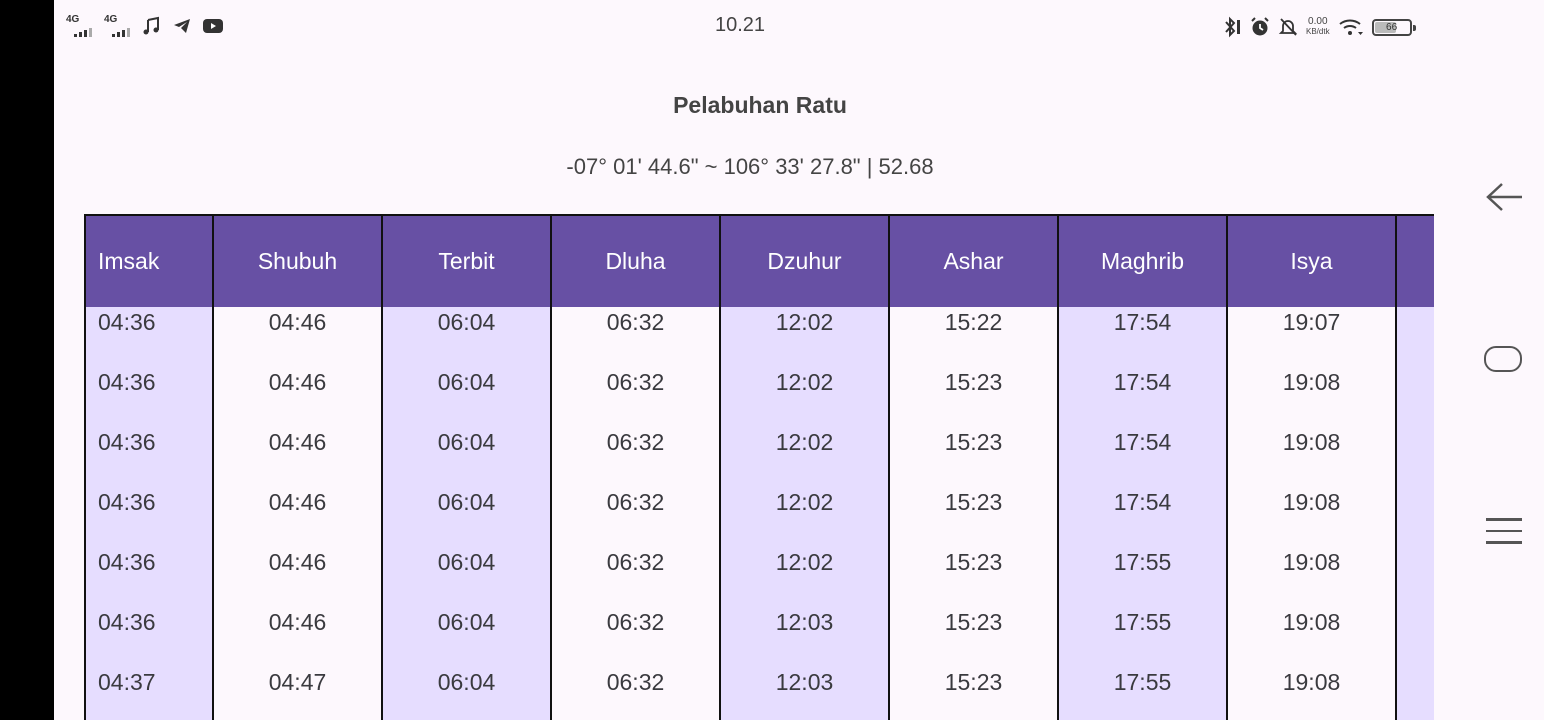  What do you see at coordinates (759, 693) in the screenshot?
I see `table-row: 04:37 04:47 06:04 06:32 12:03 15:23 17:55 19:08` at bounding box center [759, 693].